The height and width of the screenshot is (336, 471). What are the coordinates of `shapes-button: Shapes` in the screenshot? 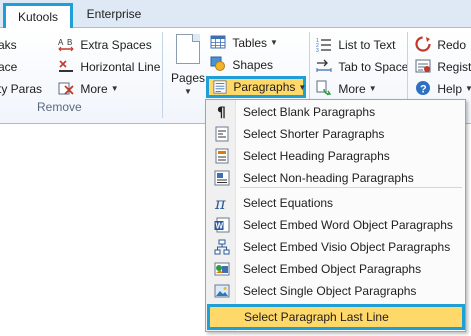 It's located at (241, 64).